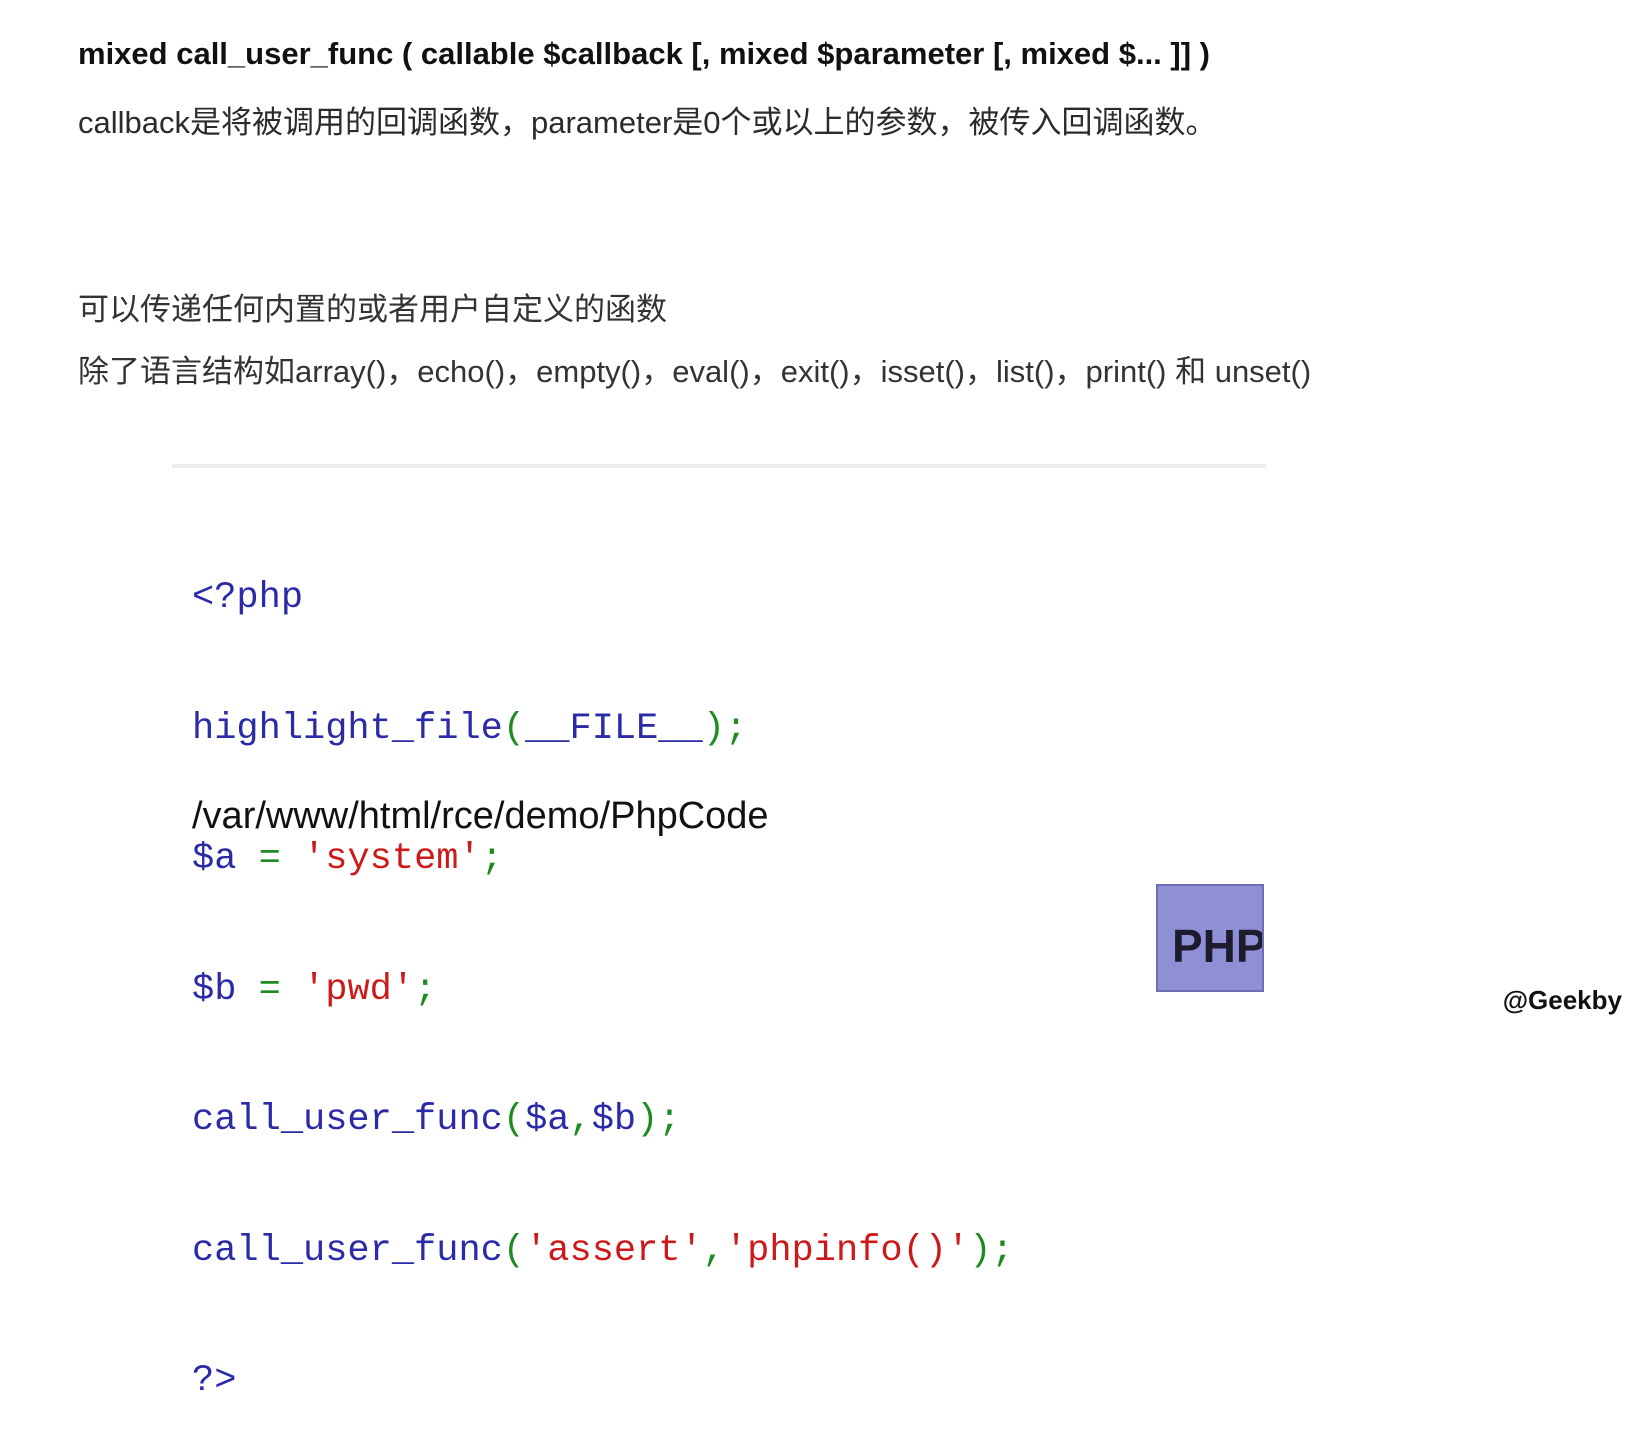 The width and height of the screenshot is (1630, 1447). I want to click on code-string: 'pwd', so click(359, 989).